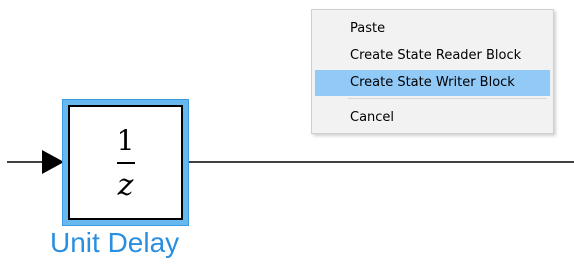  Describe the element at coordinates (447, 98) in the screenshot. I see `menu-separator` at that location.